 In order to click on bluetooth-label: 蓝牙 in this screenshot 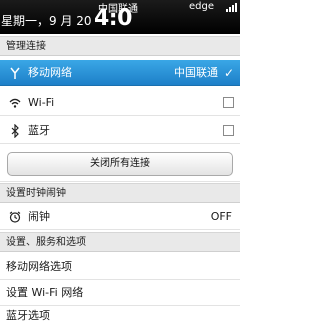, I will do `click(39, 130)`.